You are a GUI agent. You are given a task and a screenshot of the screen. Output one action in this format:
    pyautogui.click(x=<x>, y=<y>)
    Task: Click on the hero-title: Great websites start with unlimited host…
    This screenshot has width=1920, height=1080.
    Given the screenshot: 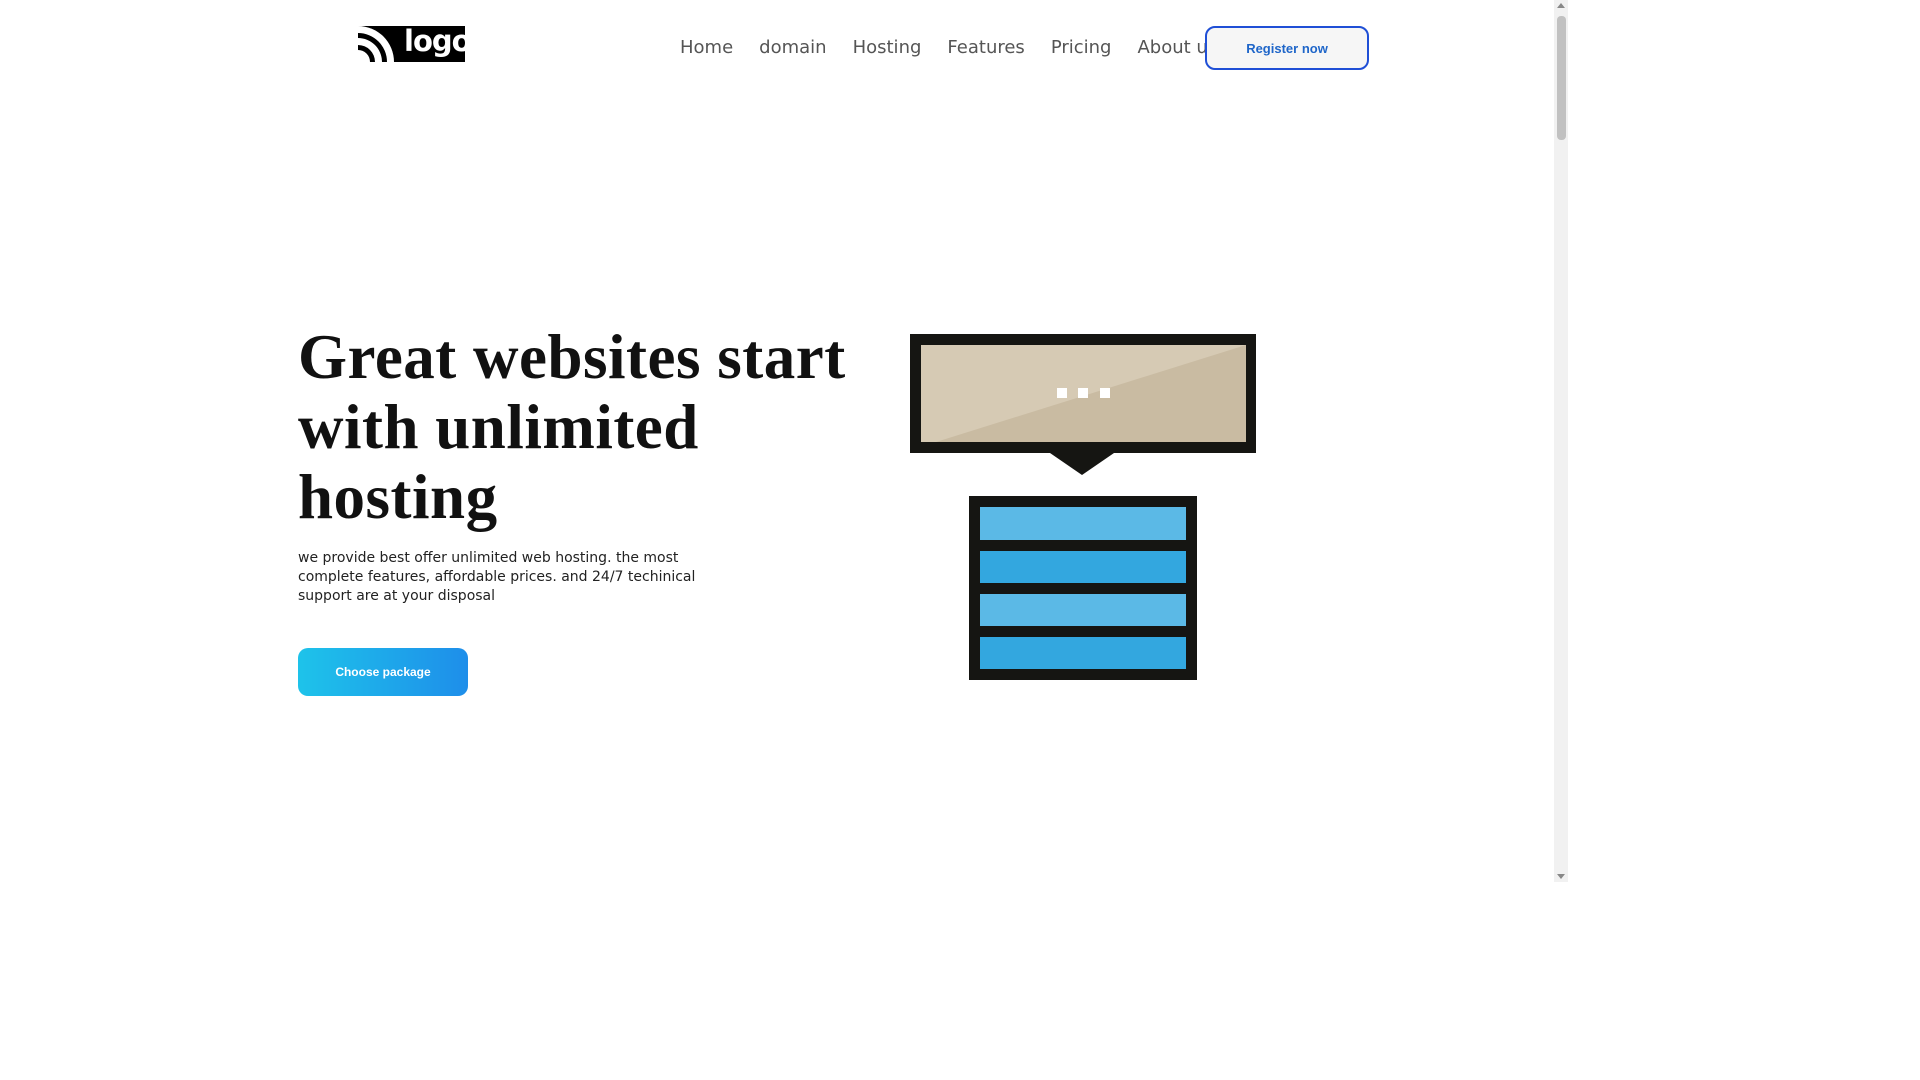 What is the action you would take?
    pyautogui.click(x=572, y=427)
    